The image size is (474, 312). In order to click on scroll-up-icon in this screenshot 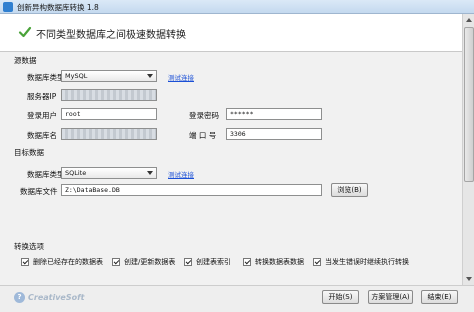, I will do `click(469, 20)`.